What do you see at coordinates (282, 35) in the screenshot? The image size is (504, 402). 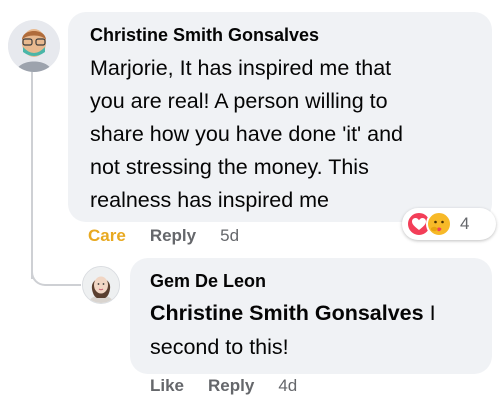 I see `comment-author: Christine Smith Gonsalves` at bounding box center [282, 35].